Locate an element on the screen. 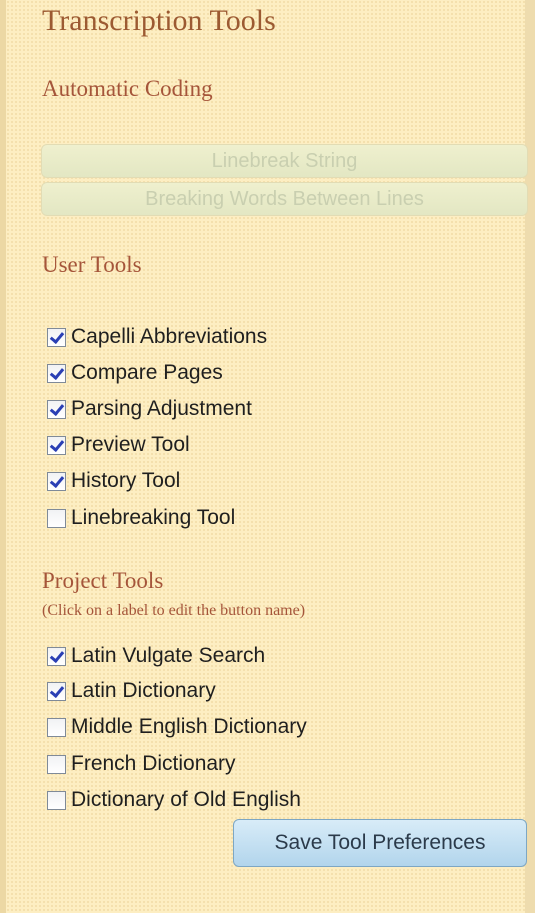 Image resolution: width=535 pixels, height=913 pixels. save-tool-preferences-button: Save Tool Preferences is located at coordinates (380, 843).